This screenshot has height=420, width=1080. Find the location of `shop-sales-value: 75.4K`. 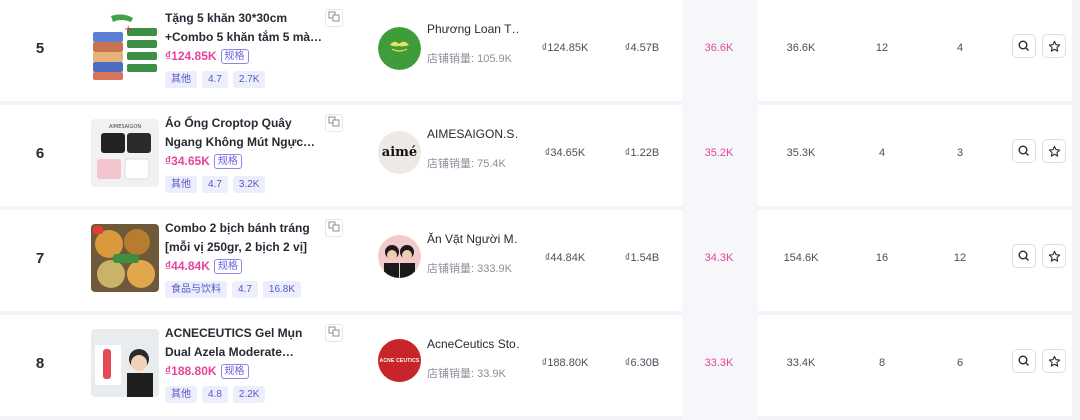

shop-sales-value: 75.4K is located at coordinates (491, 164).